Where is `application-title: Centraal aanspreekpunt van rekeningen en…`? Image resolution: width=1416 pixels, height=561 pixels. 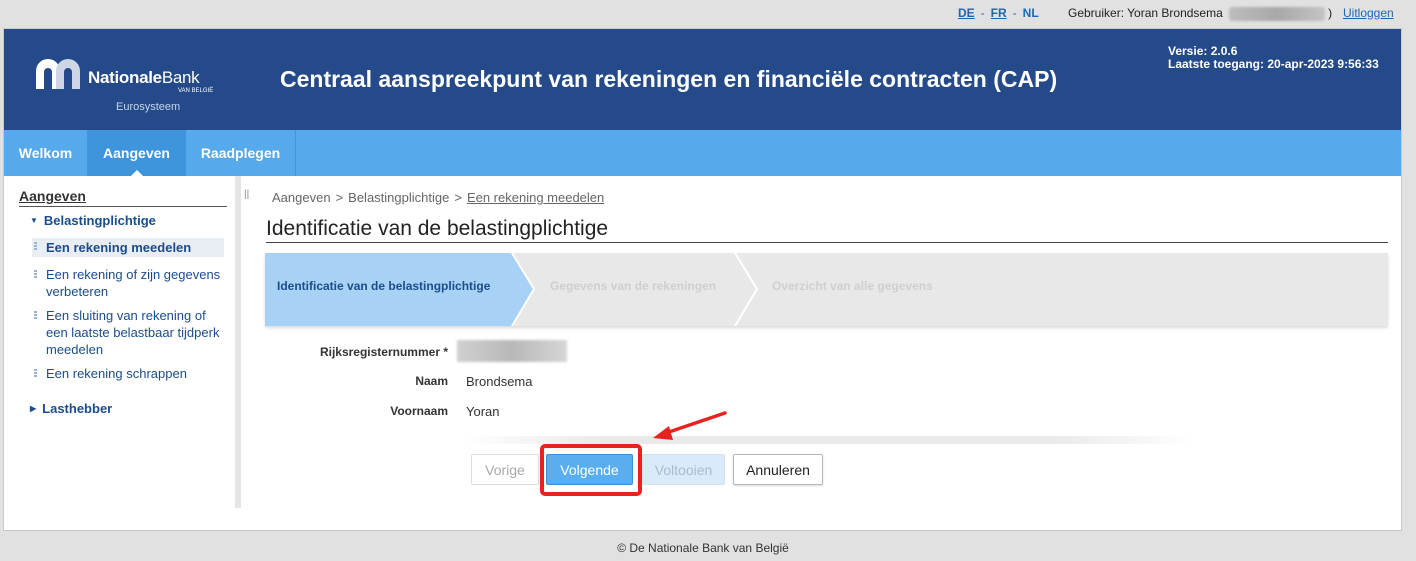 application-title: Centraal aanspreekpunt van rekeningen en… is located at coordinates (669, 79).